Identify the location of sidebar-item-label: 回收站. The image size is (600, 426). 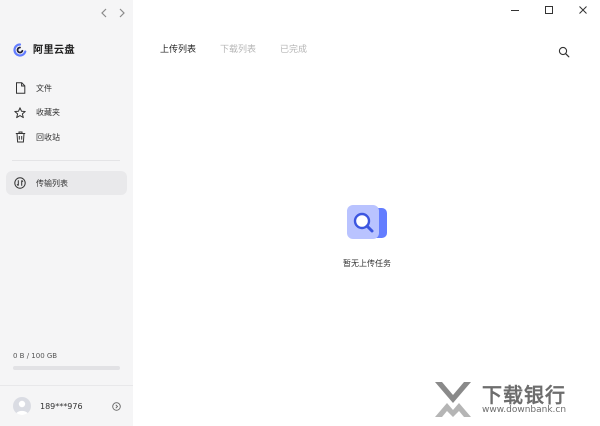
(48, 137).